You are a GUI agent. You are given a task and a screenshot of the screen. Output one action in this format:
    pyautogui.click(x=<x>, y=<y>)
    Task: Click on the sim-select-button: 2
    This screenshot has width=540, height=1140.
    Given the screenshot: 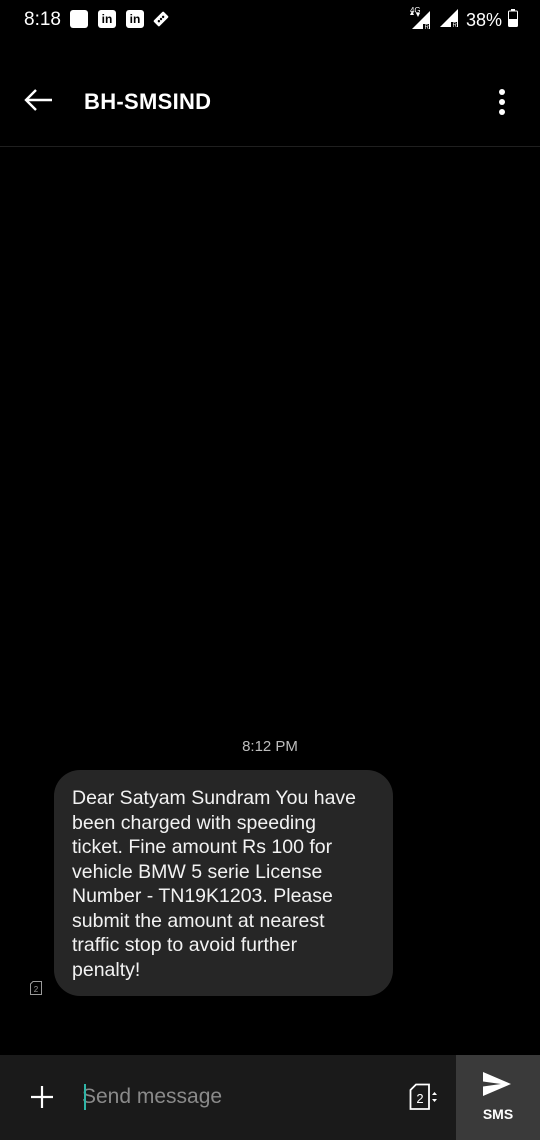 What is the action you would take?
    pyautogui.click(x=424, y=1097)
    